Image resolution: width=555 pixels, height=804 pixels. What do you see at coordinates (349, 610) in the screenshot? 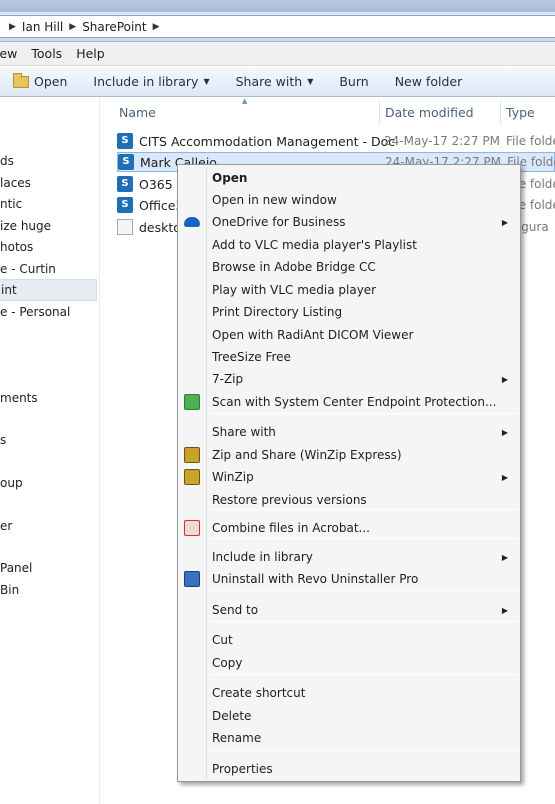
I see `context-menu-item: Send to ▶` at bounding box center [349, 610].